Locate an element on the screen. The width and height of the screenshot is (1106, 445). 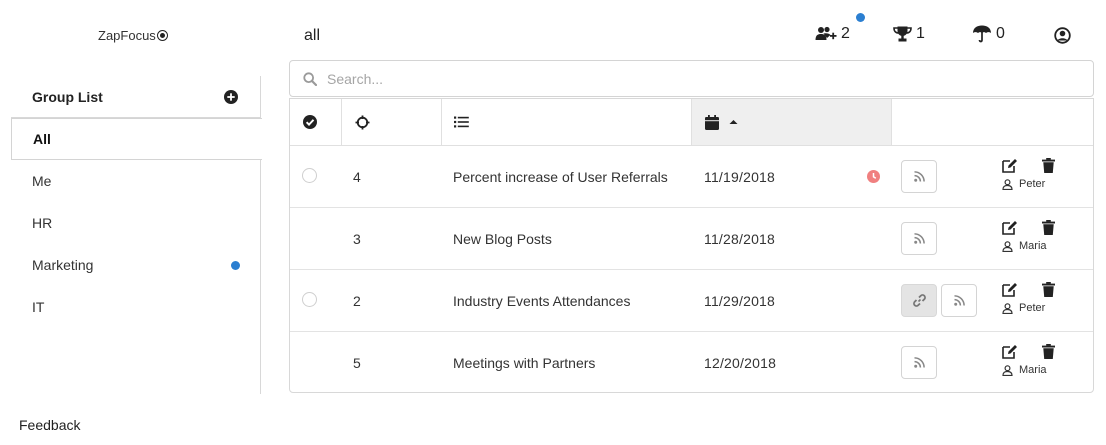
trophy-count: 1 is located at coordinates (920, 33).